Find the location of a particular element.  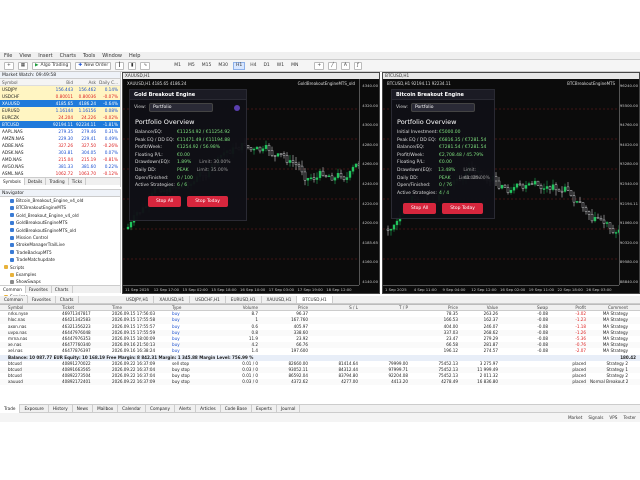

menu-file: File is located at coordinates (8, 56).